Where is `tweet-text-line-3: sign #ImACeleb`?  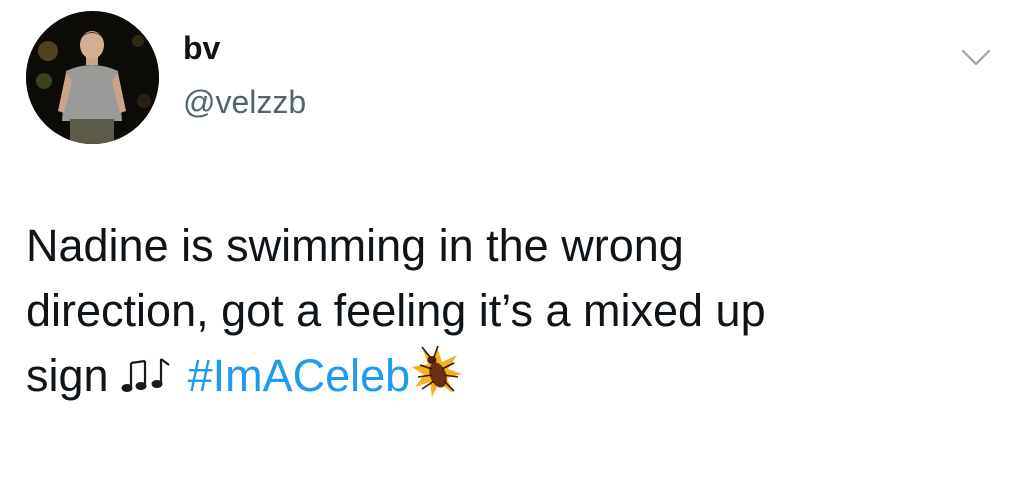 tweet-text-line-3: sign #ImACeleb is located at coordinates (516, 379).